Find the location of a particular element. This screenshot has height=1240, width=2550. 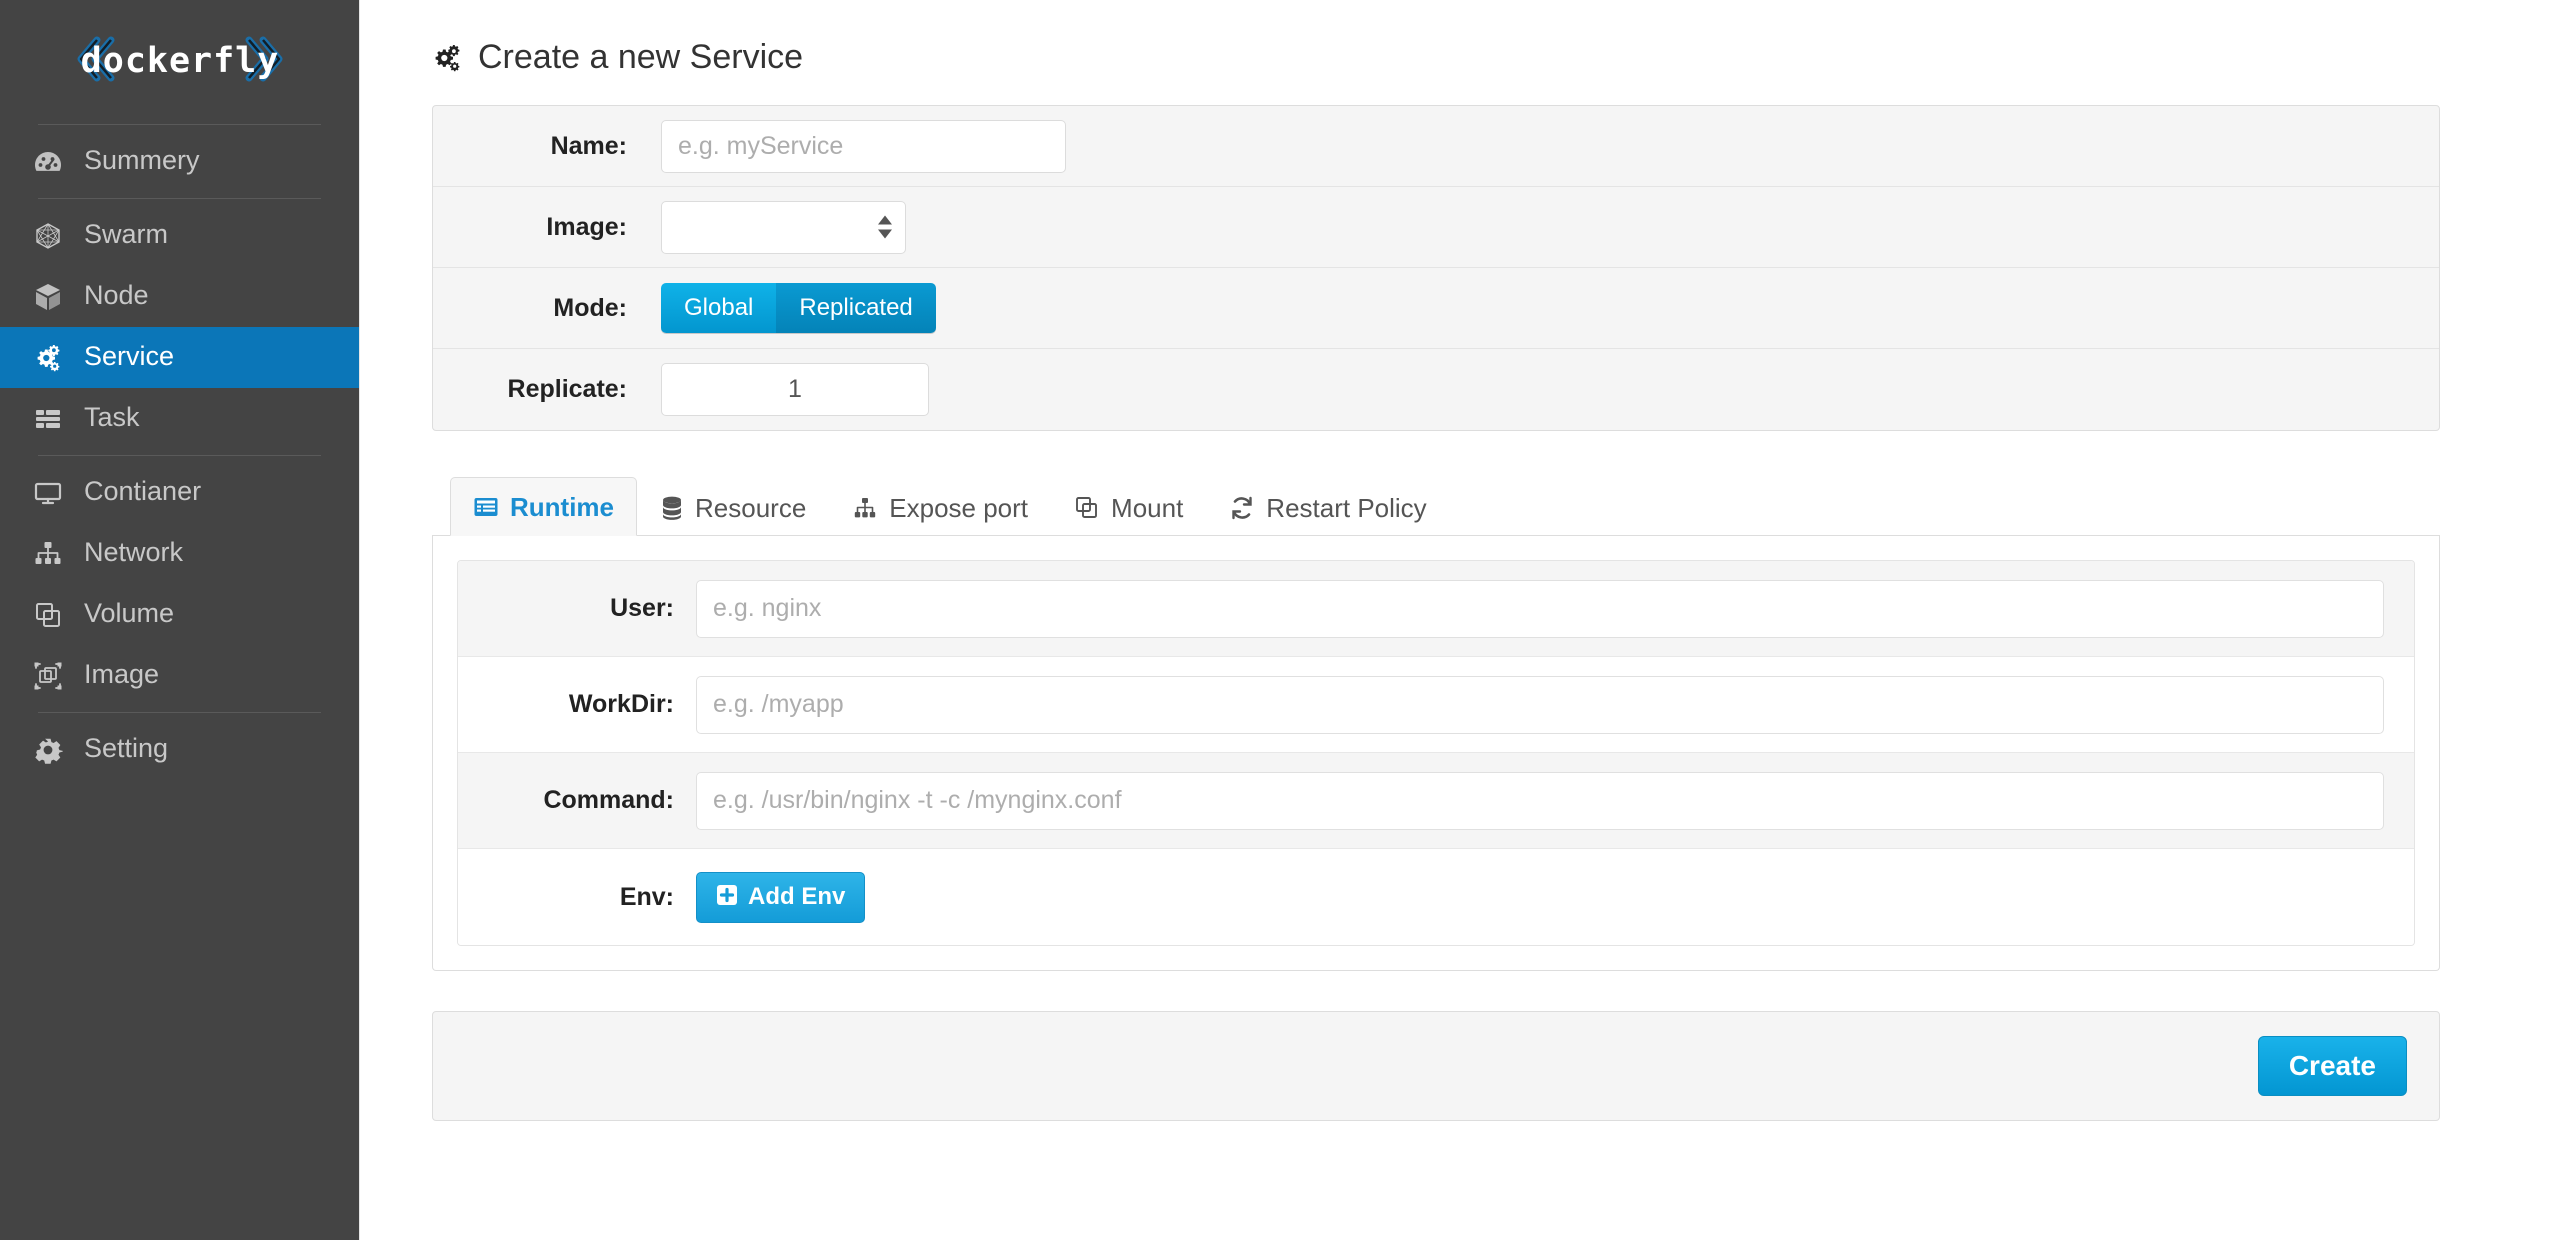

mode-button-group: Global Replicated is located at coordinates (798, 308).